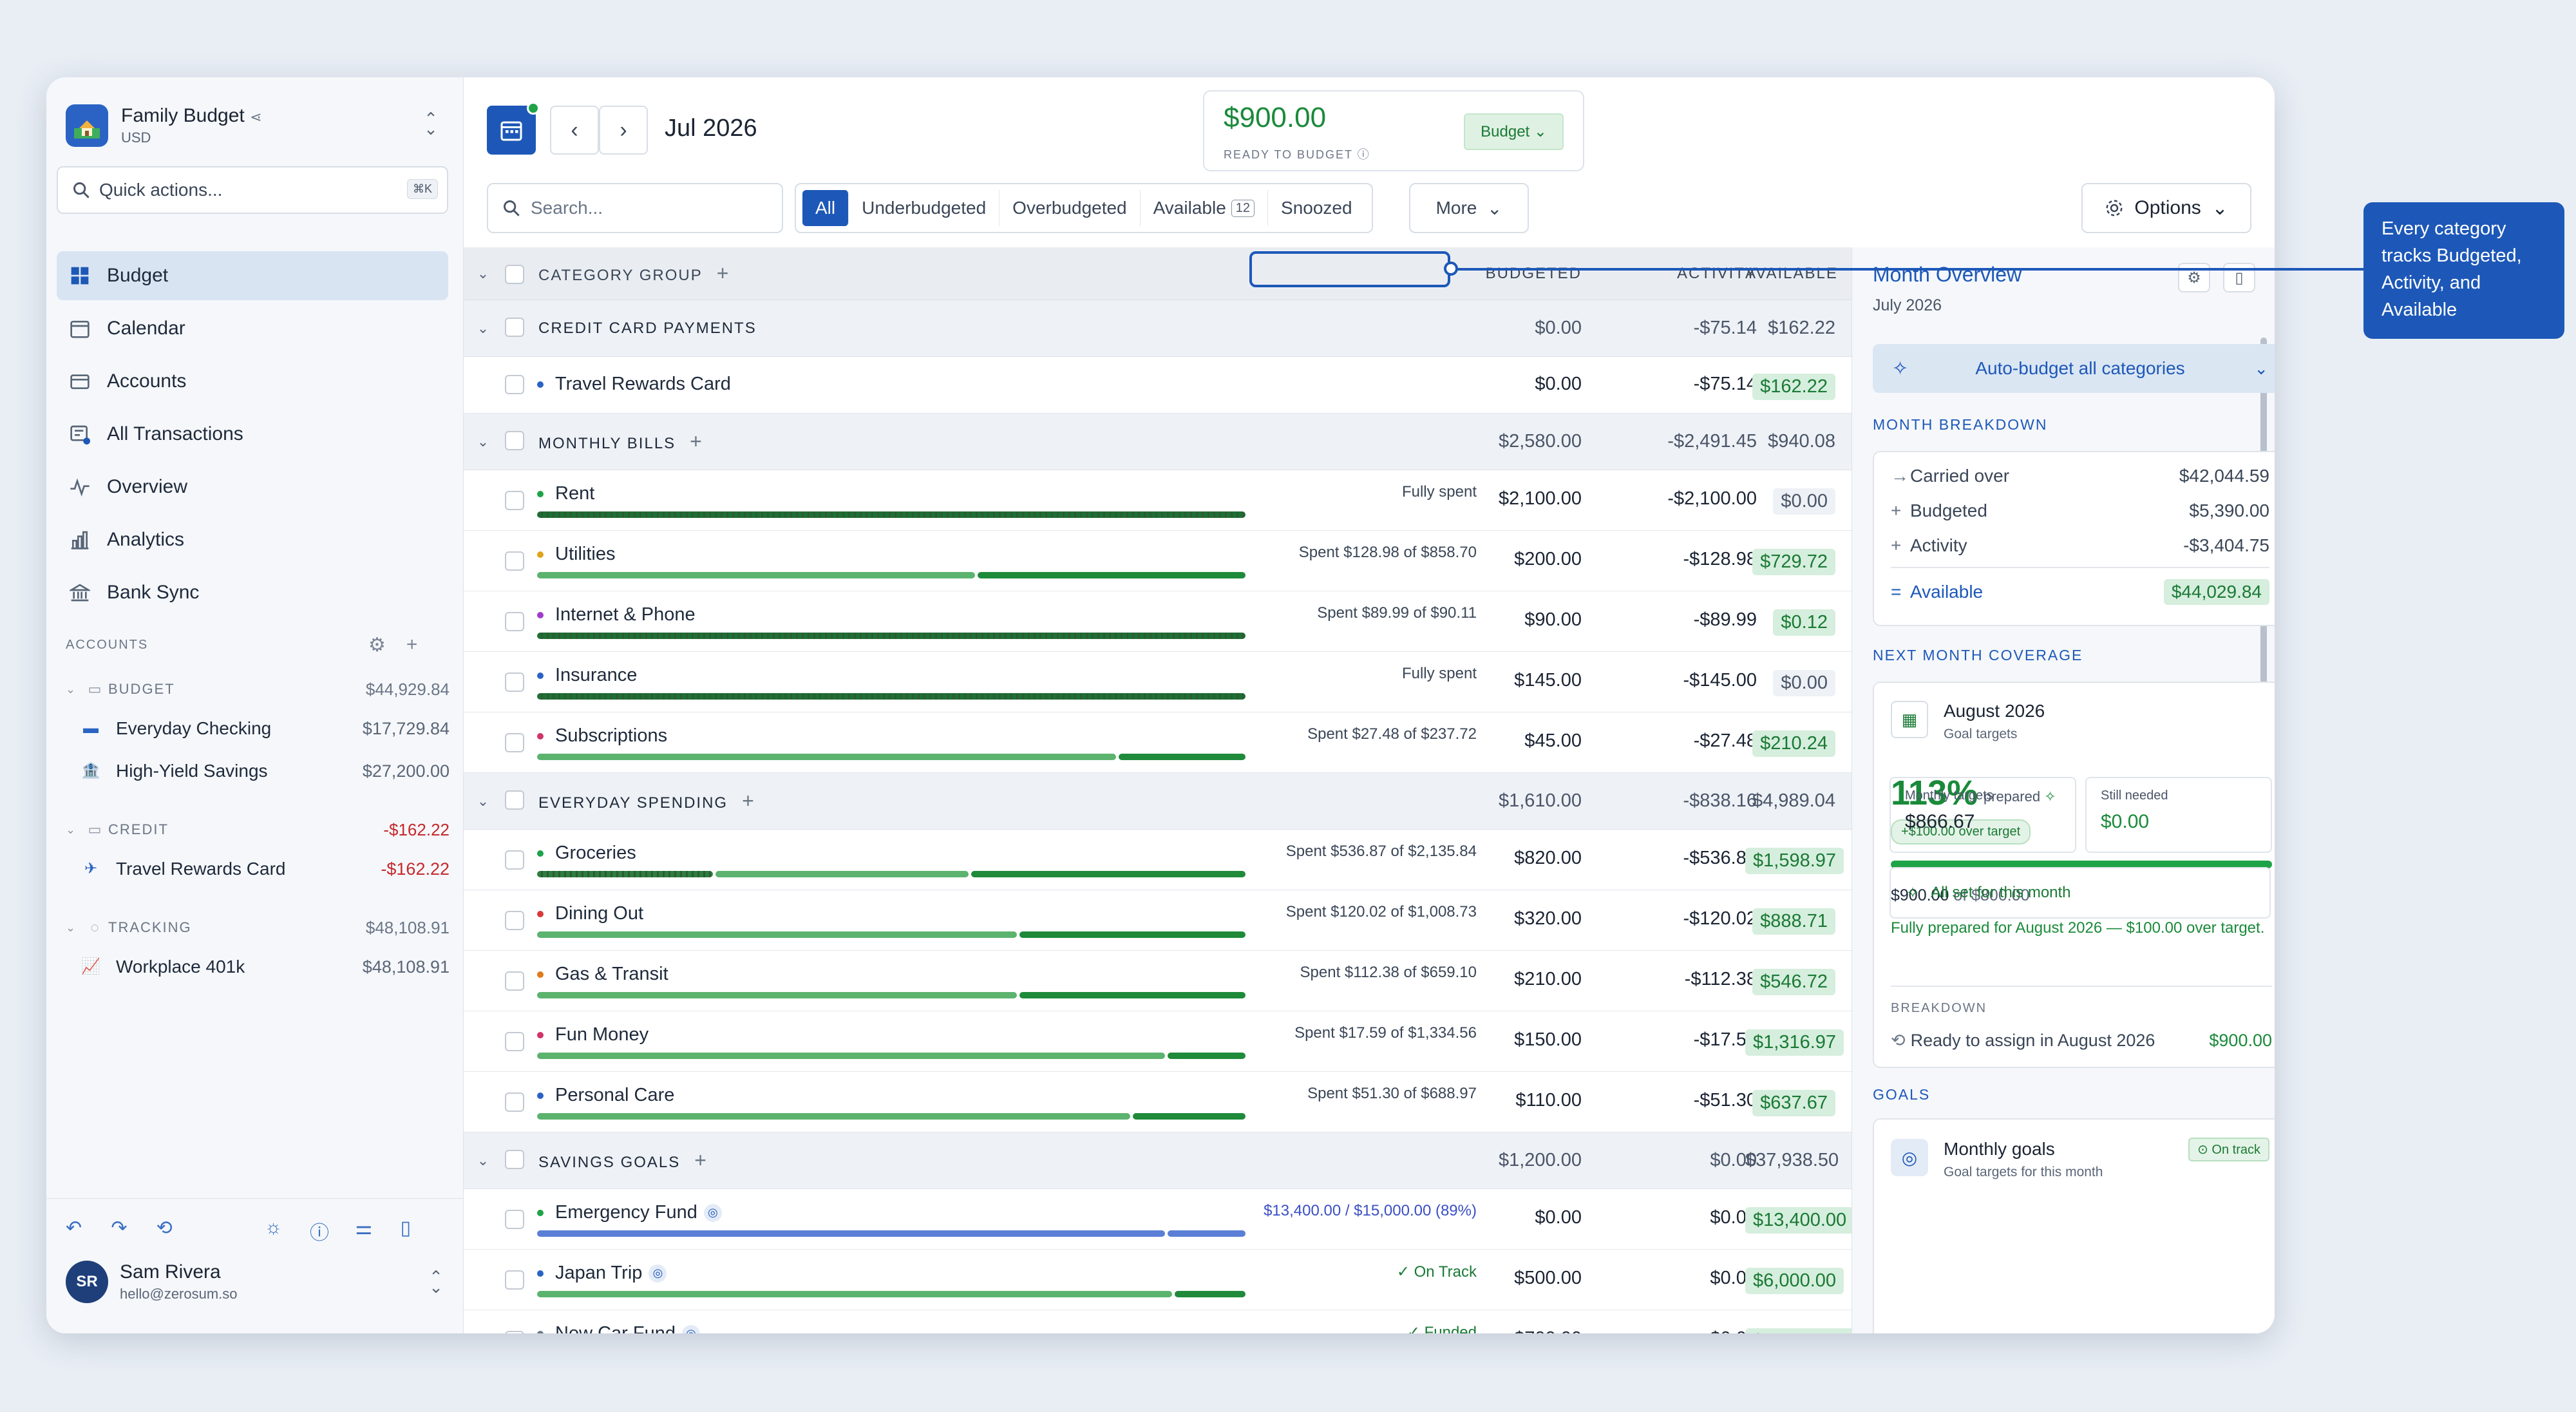 The image size is (2576, 1412). I want to click on filter-snoozed: Snoozed, so click(1317, 208).